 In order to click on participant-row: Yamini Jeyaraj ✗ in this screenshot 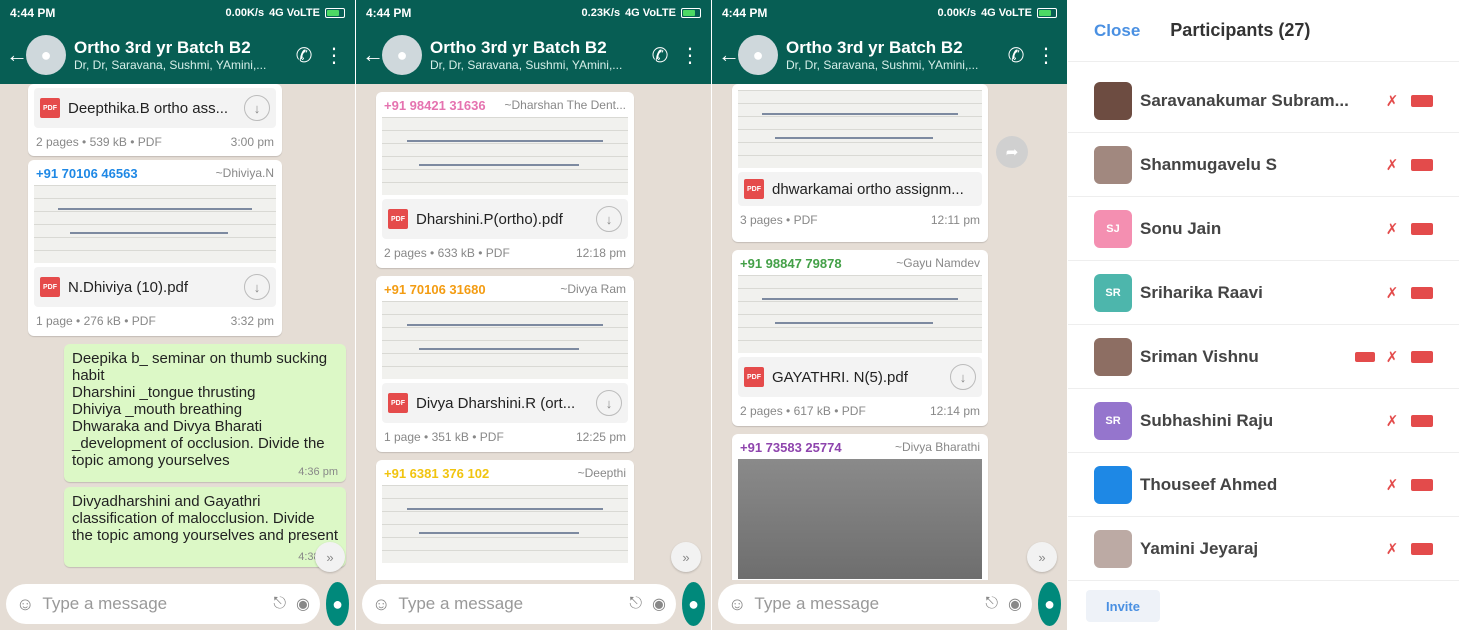, I will do `click(1263, 549)`.